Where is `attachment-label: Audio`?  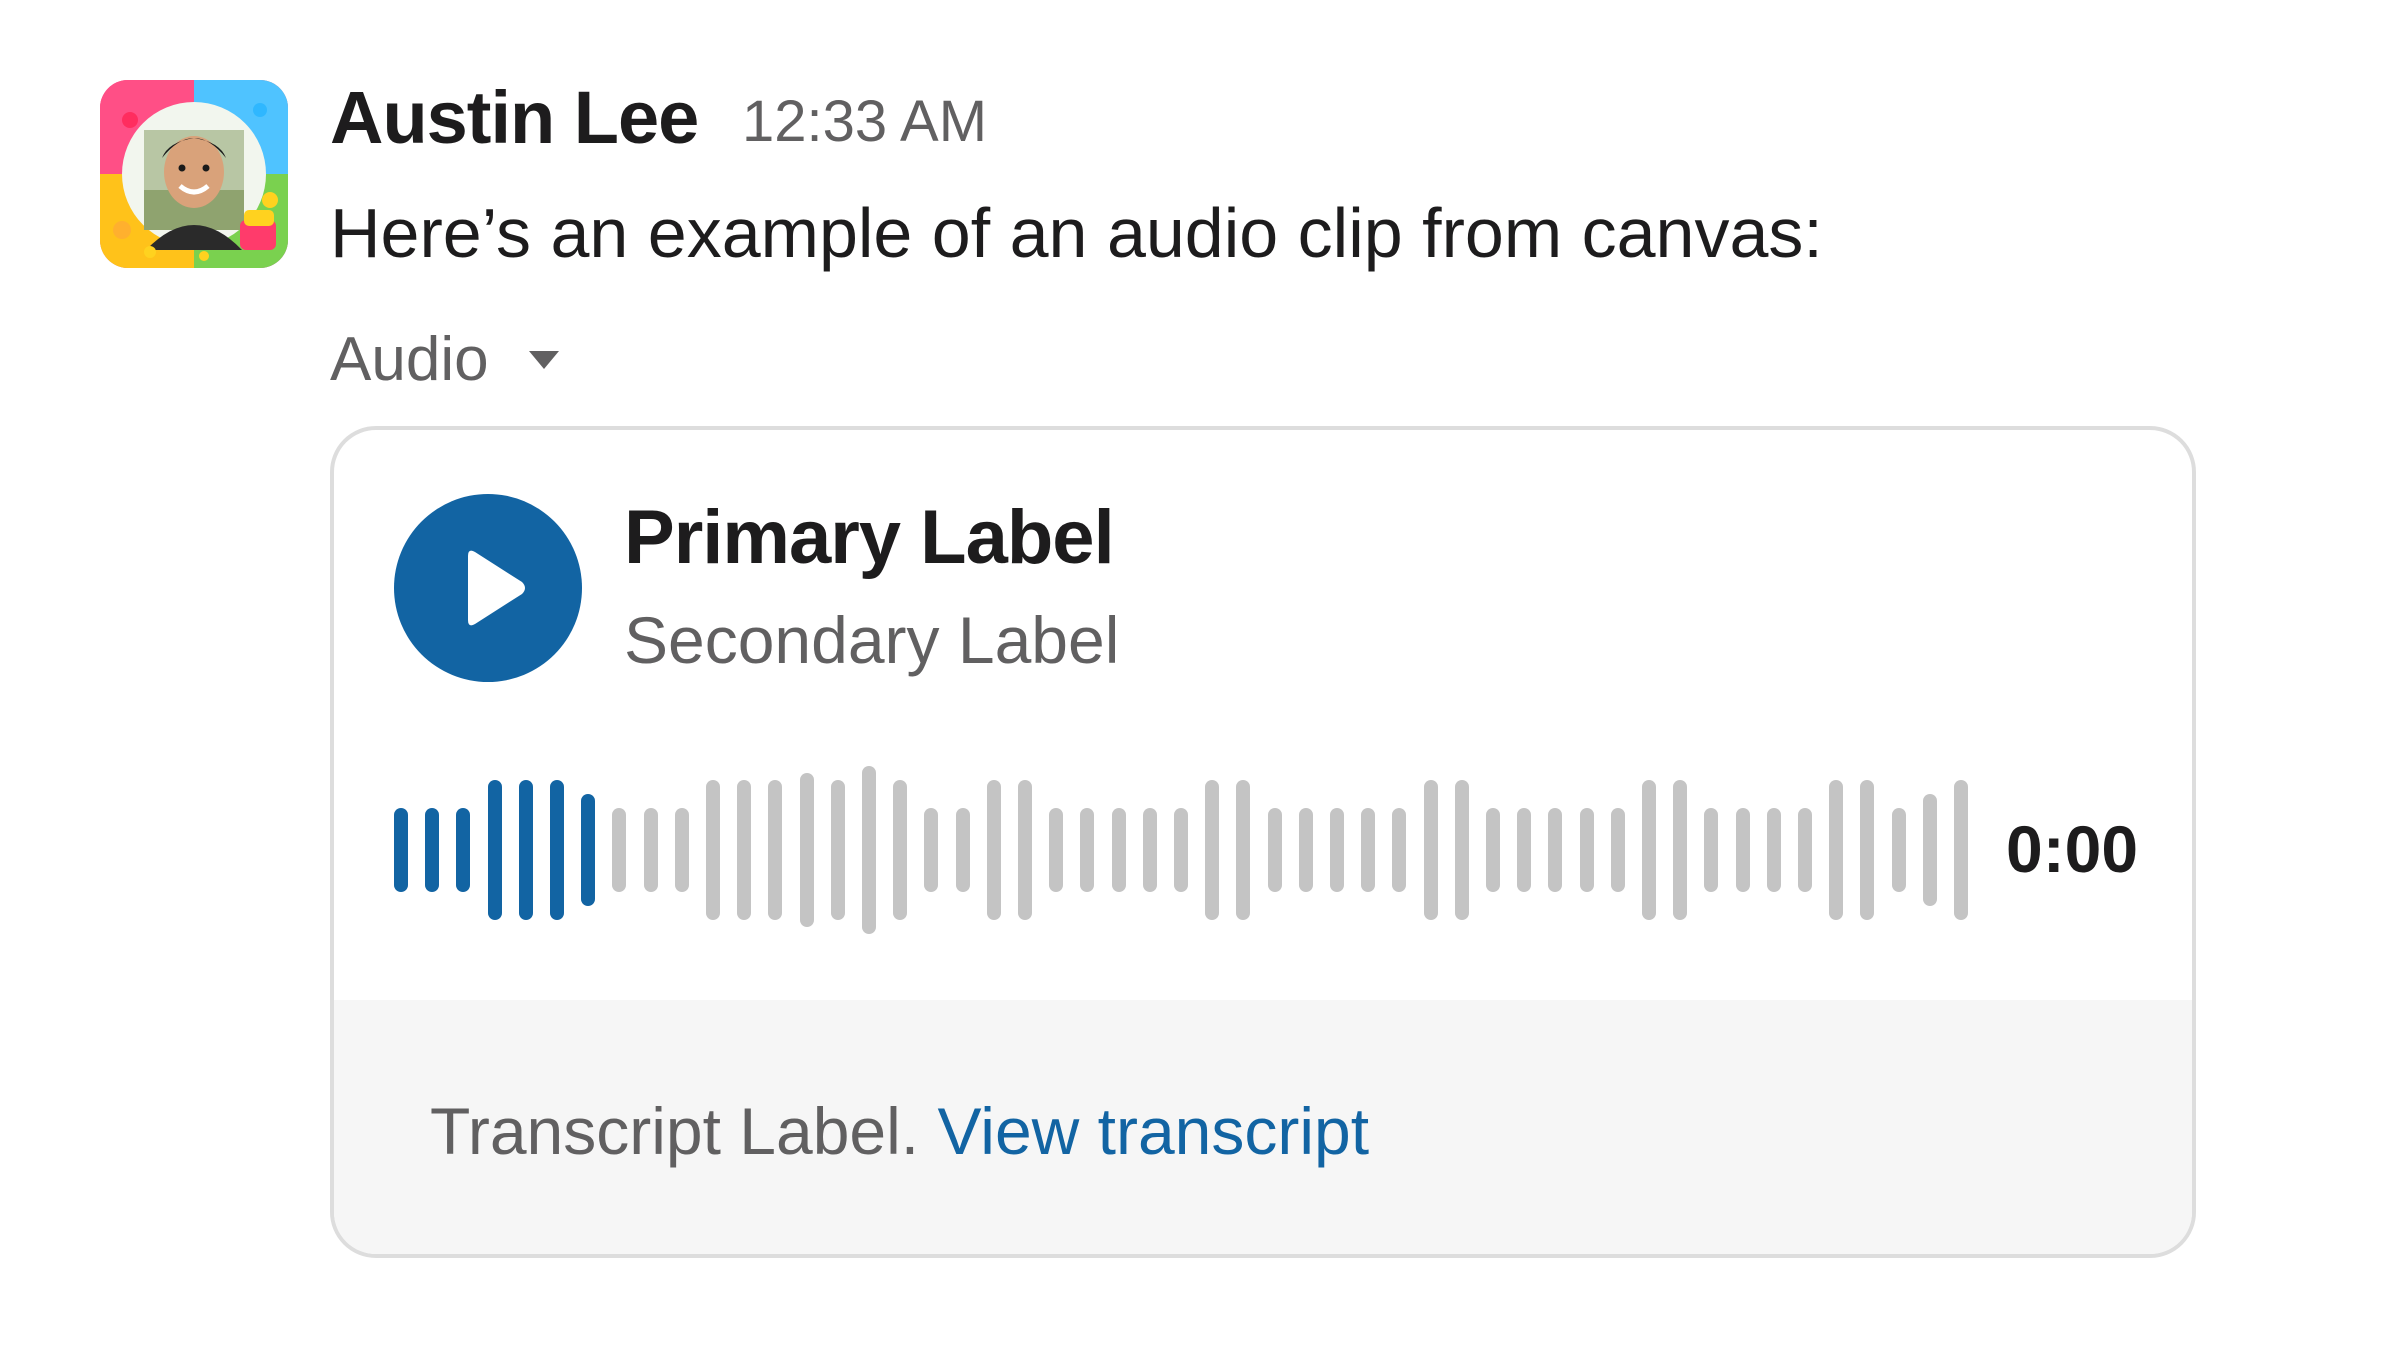
attachment-label: Audio is located at coordinates (409, 359).